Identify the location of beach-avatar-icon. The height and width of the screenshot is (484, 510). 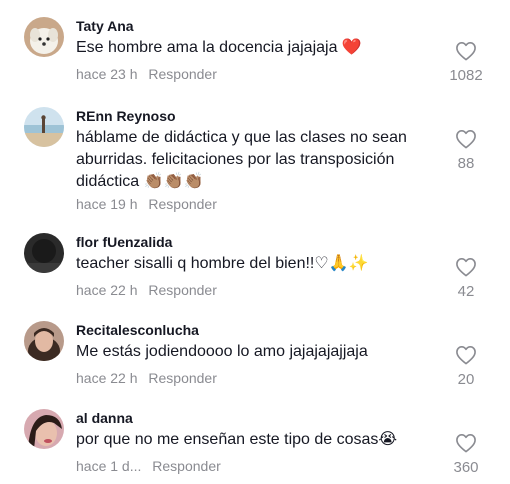
(44, 127).